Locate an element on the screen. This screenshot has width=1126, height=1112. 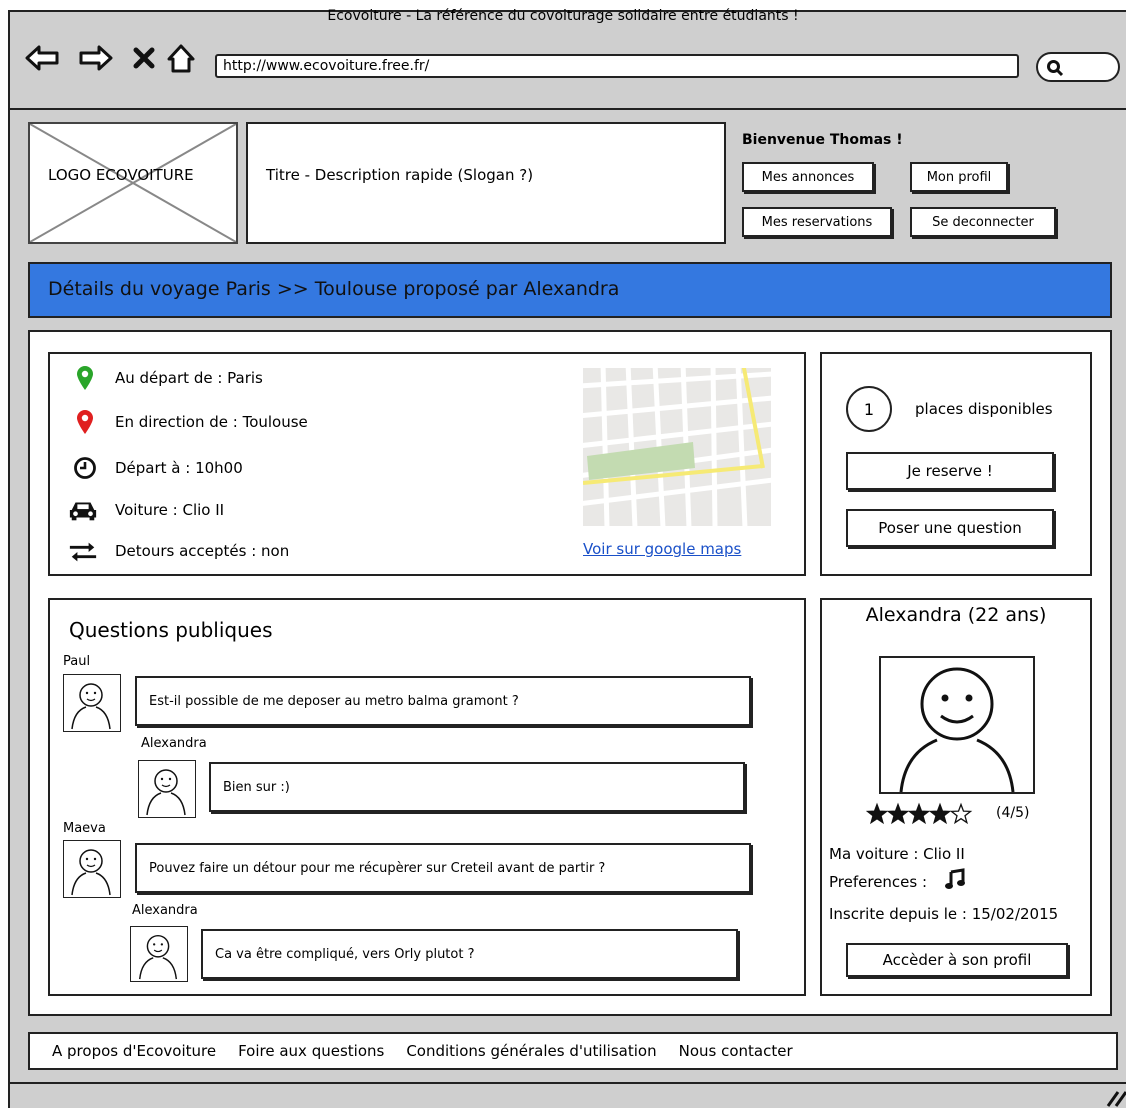
home-icon is located at coordinates (181, 58).